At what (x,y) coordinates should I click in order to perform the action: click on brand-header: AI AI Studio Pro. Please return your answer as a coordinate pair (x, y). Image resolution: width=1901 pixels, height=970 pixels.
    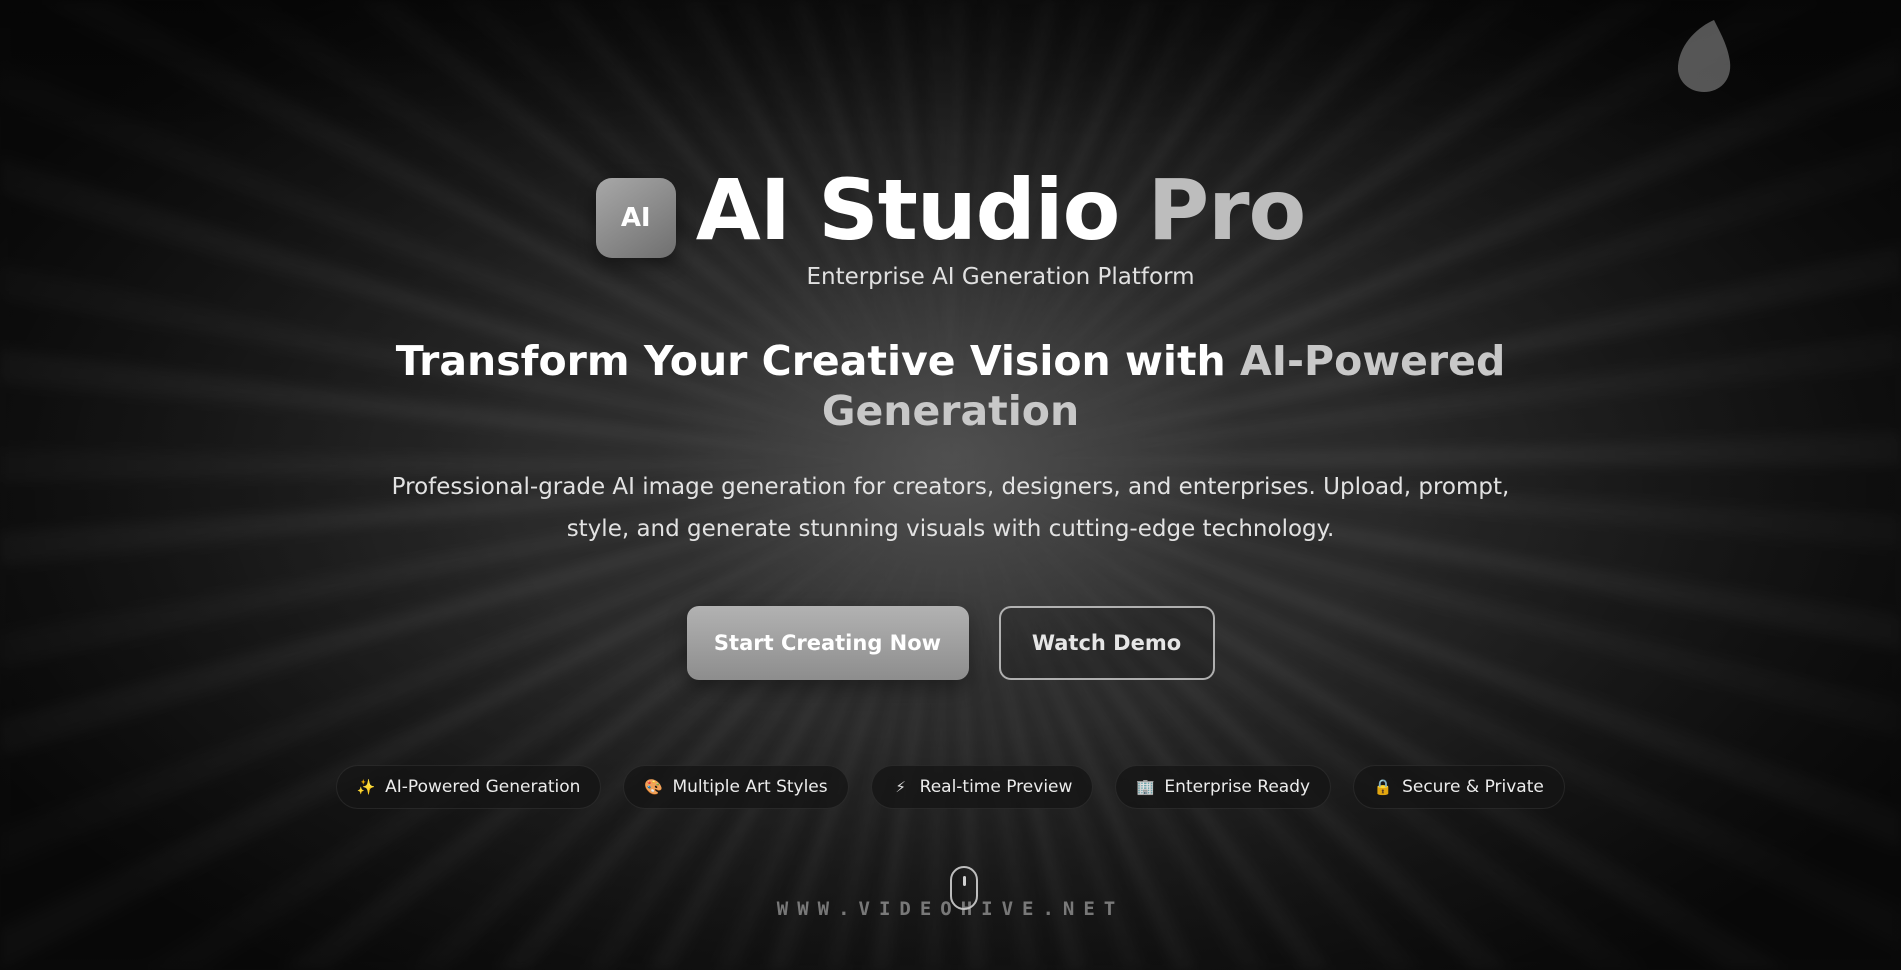
    Looking at the image, I should click on (950, 210).